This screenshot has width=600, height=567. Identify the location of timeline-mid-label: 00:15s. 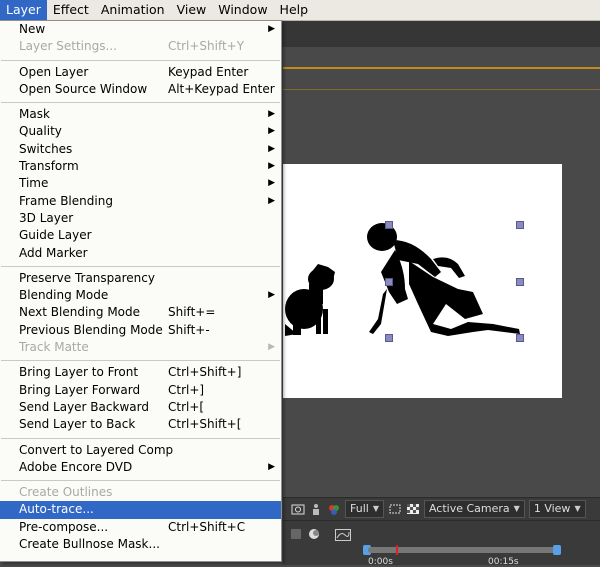
(503, 562).